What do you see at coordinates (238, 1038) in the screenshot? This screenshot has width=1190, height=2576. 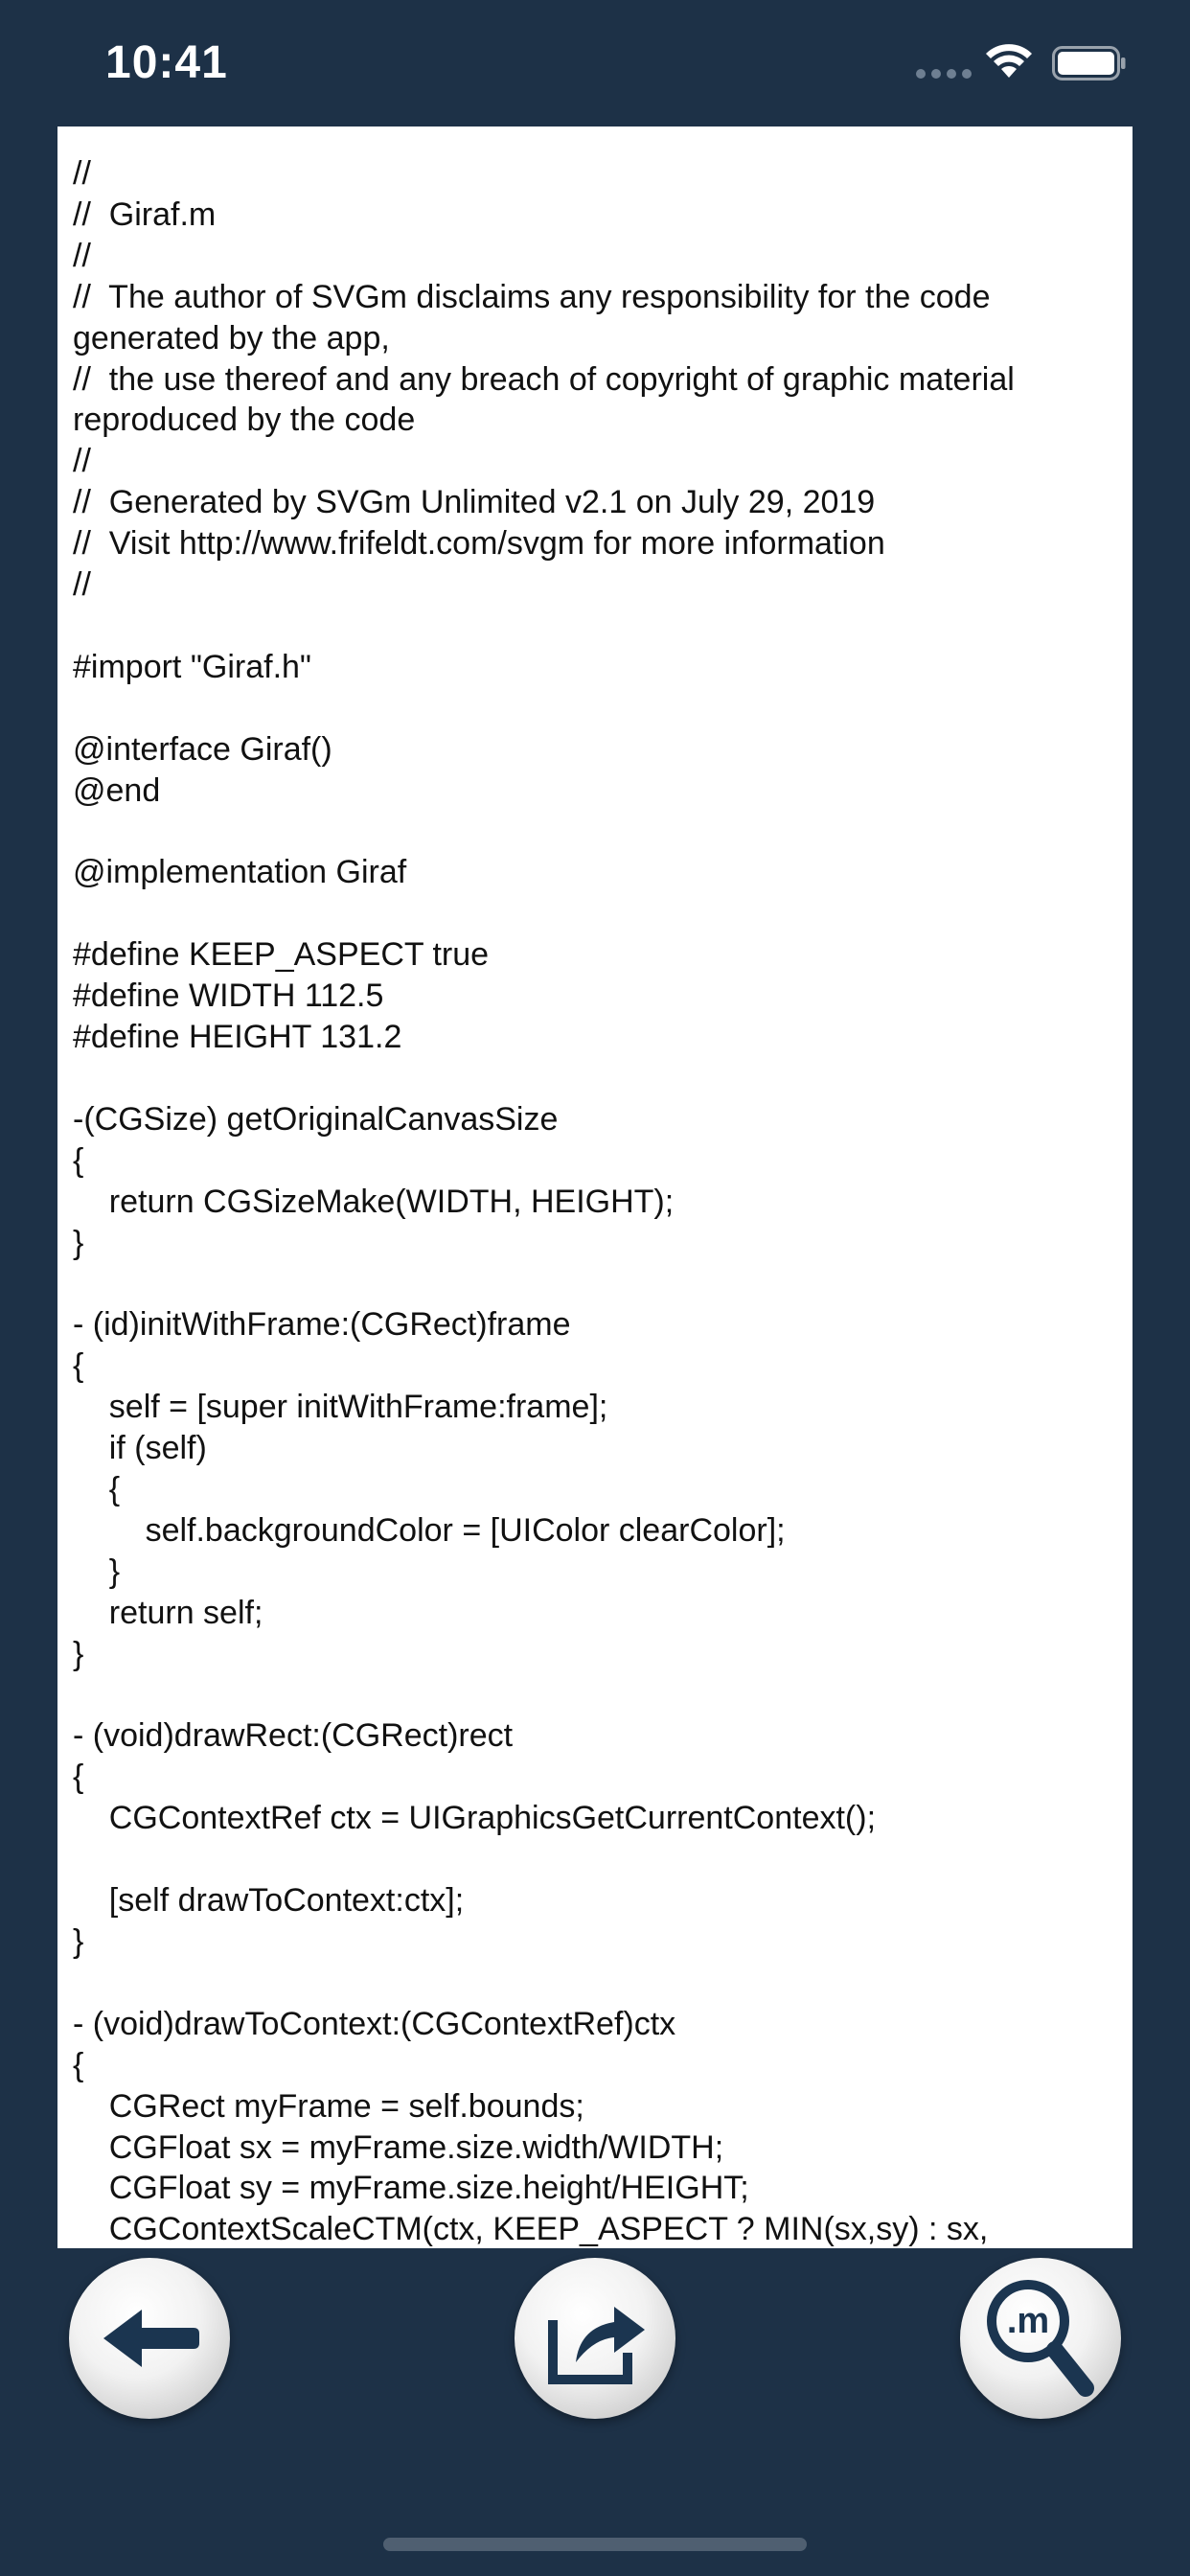 I see `code-line: #define HEIGHT 131.2` at bounding box center [238, 1038].